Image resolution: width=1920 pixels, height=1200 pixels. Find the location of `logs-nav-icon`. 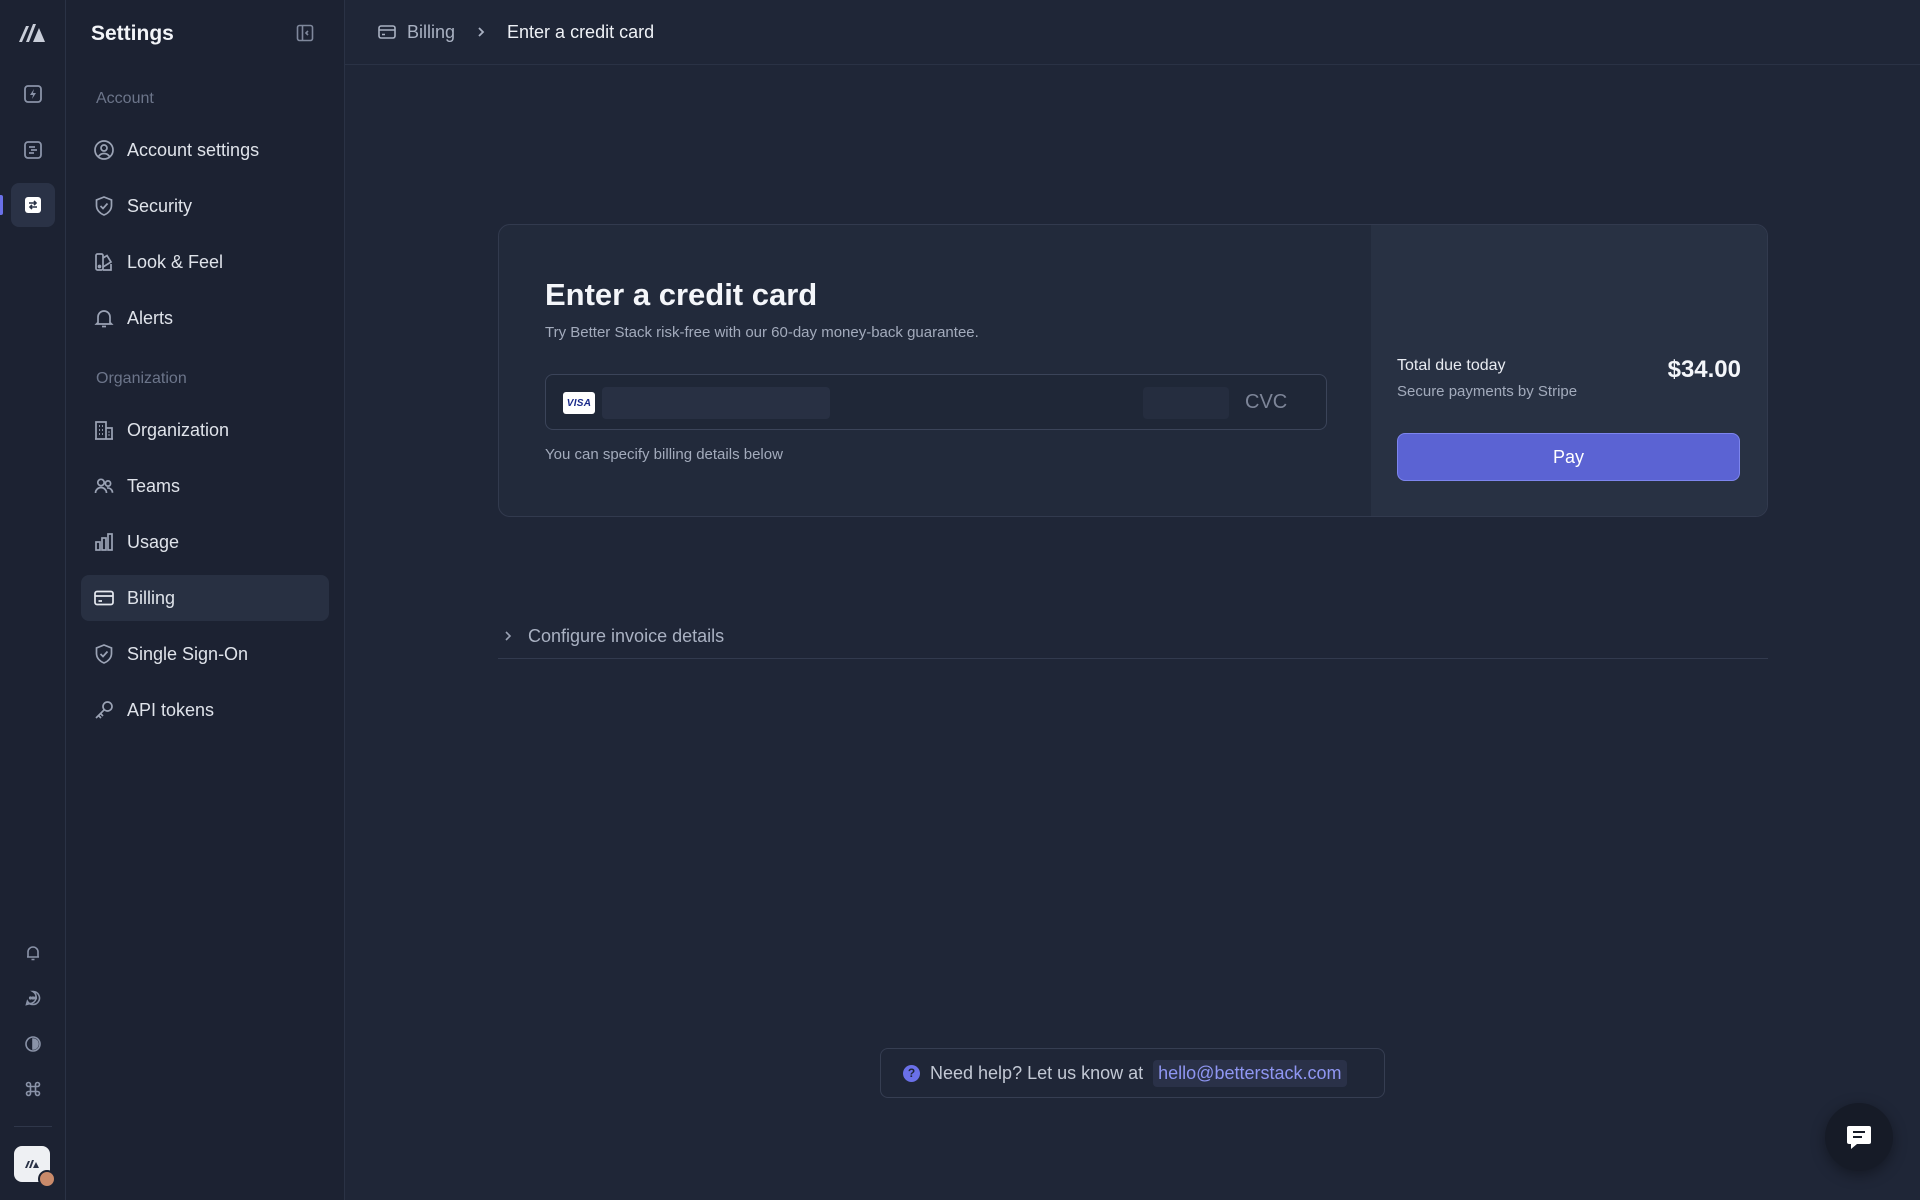

logs-nav-icon is located at coordinates (33, 150).